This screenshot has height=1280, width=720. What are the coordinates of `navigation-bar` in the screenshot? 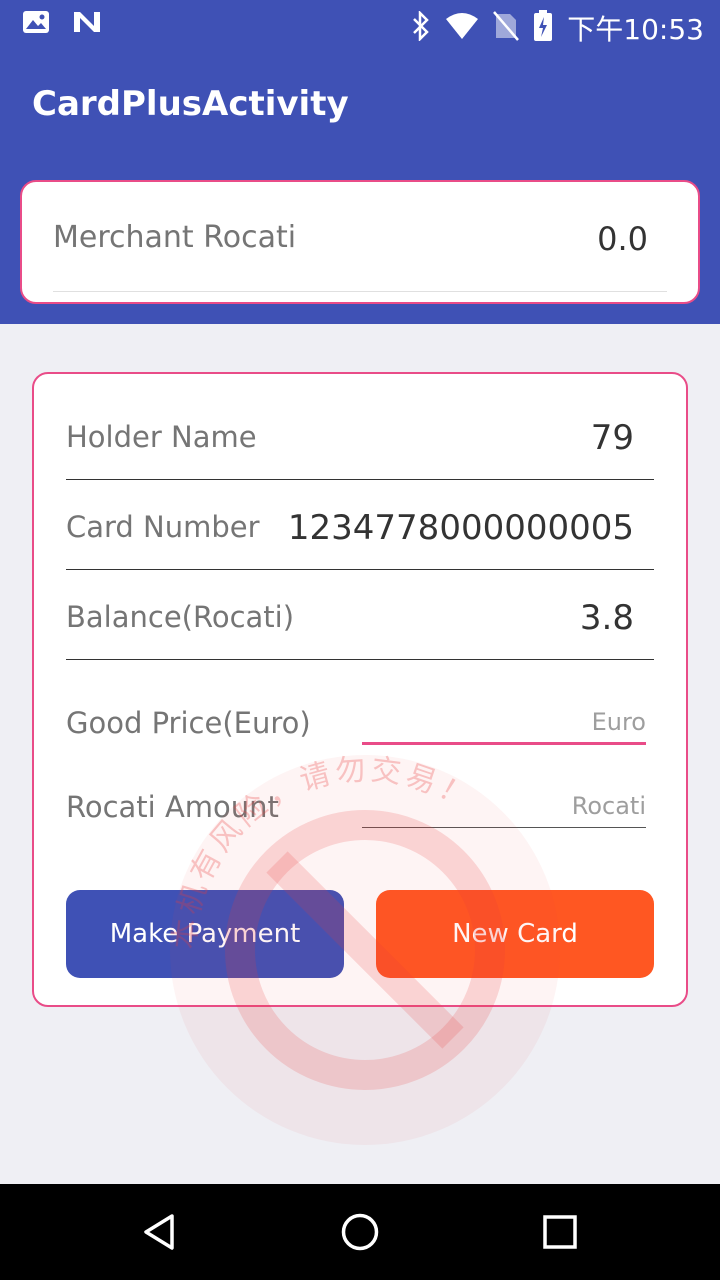 It's located at (360, 1232).